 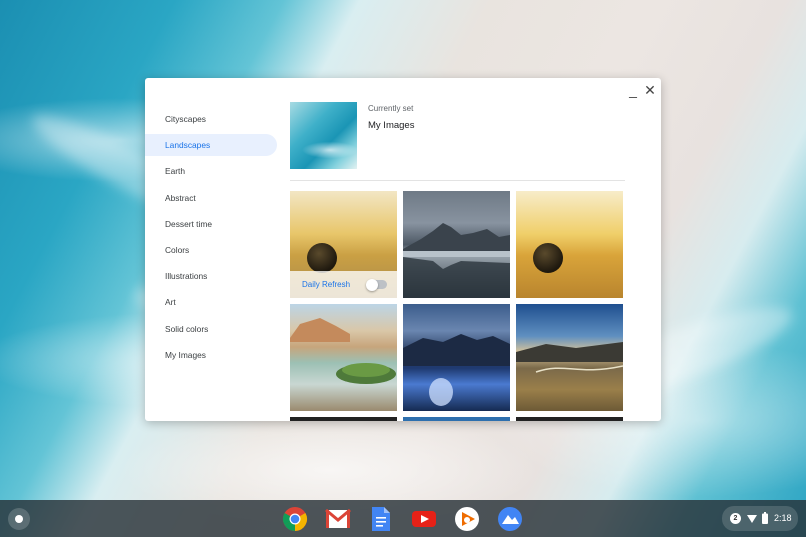 I want to click on launcher-button, so click(x=19, y=519).